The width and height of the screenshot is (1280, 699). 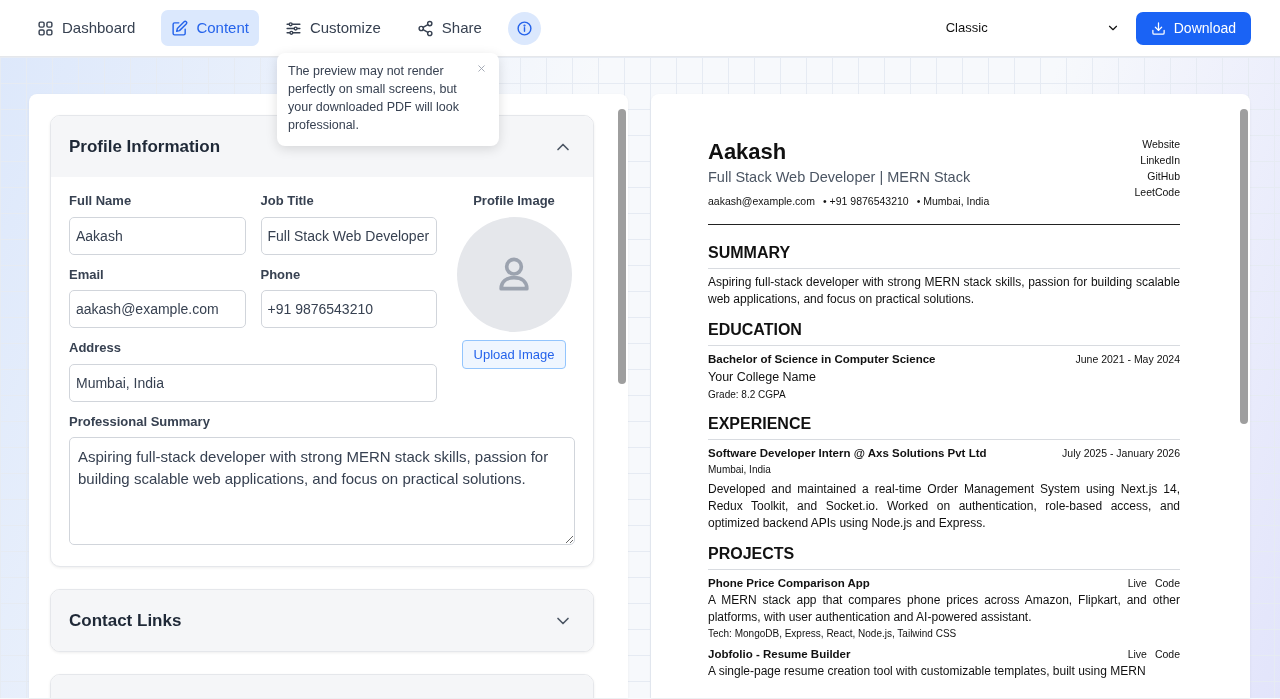 I want to click on grade-text: Grade: 8.2 CGPA, so click(x=747, y=394).